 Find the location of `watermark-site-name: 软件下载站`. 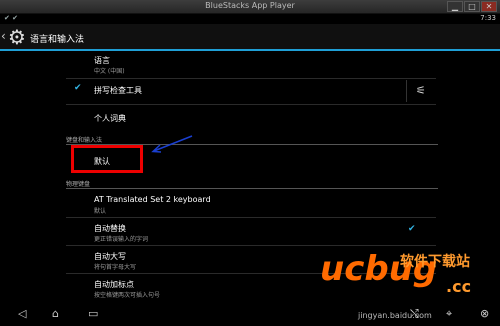

watermark-site-name: 软件下载站 is located at coordinates (435, 262).